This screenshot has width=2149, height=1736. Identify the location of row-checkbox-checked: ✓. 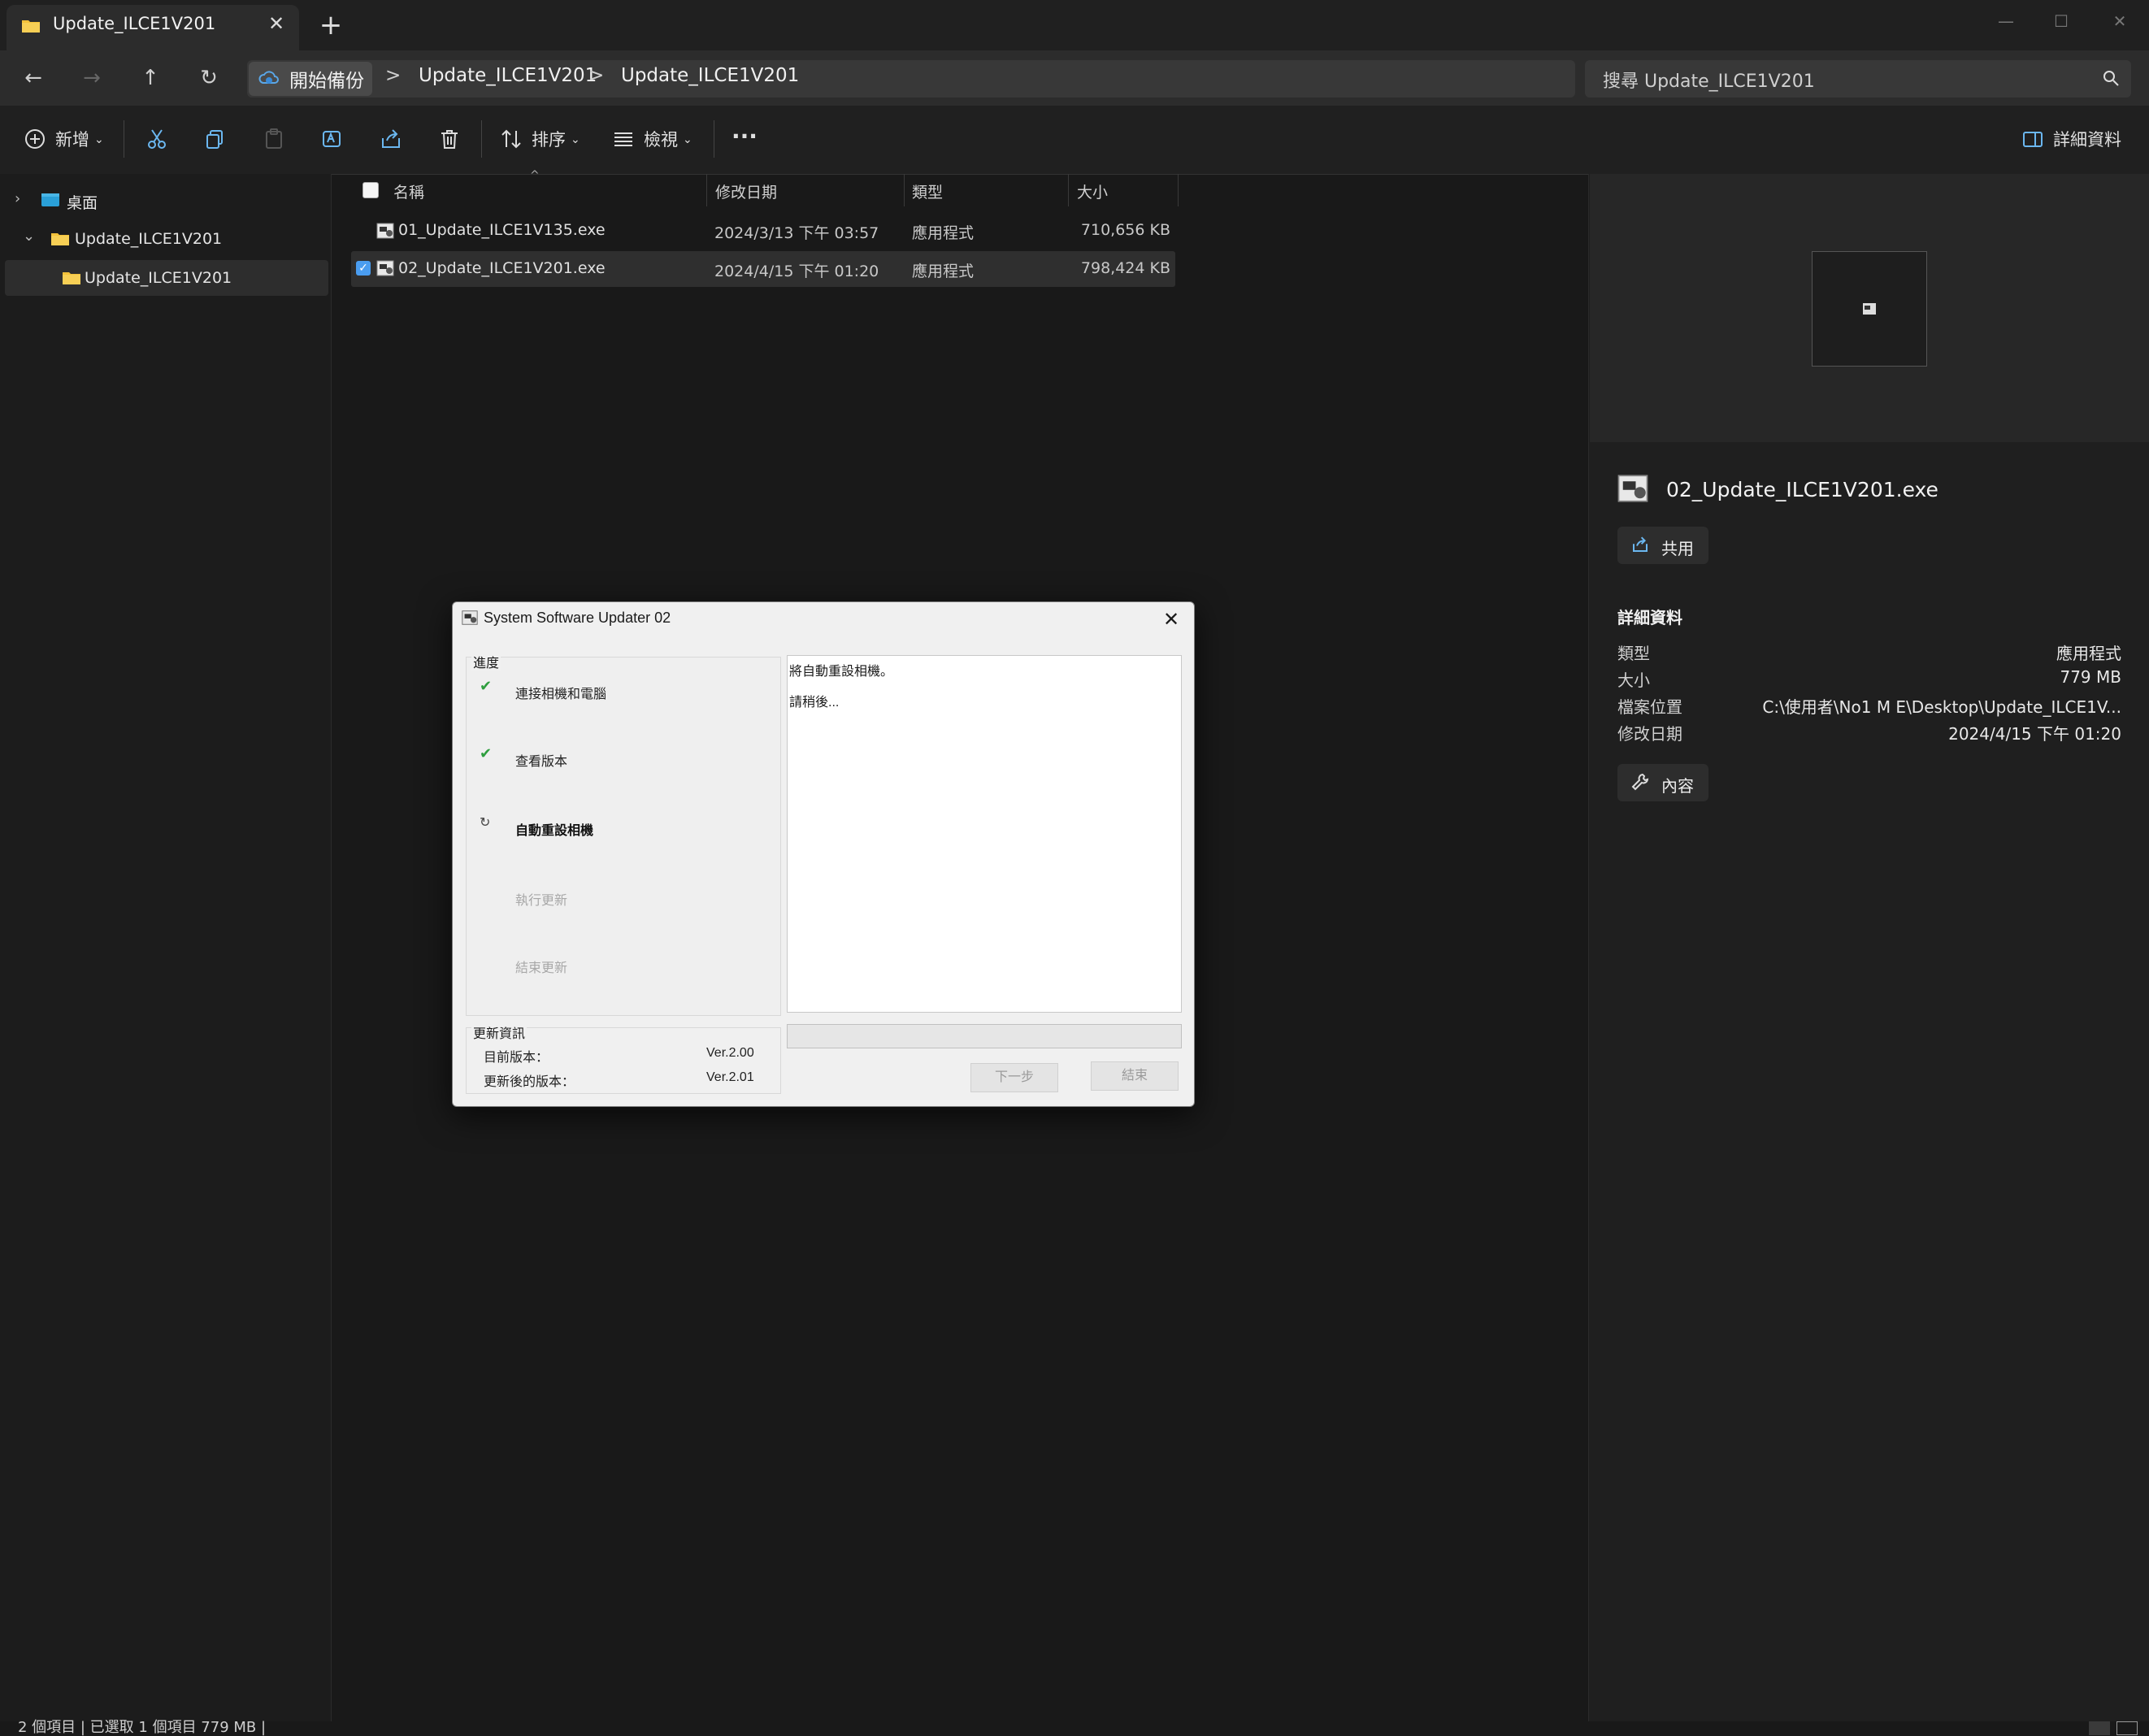
(363, 268).